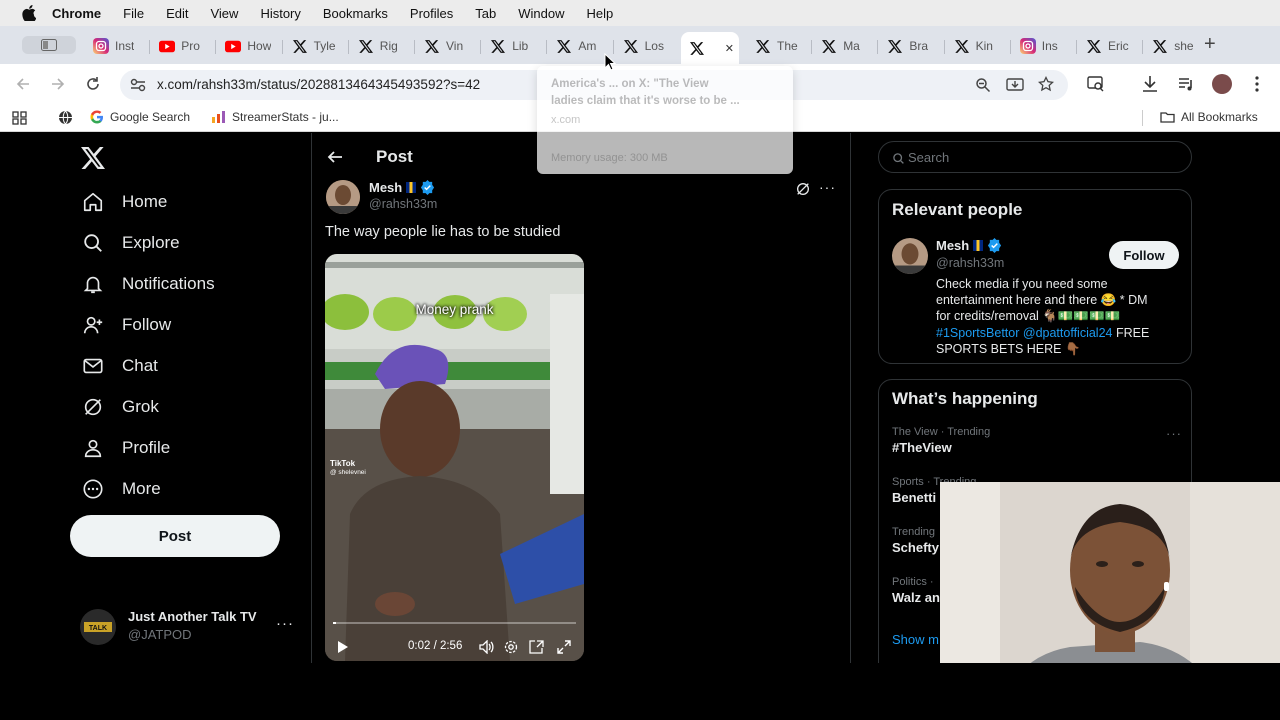 The image size is (1280, 720). I want to click on browser-tab: The, so click(776, 46).